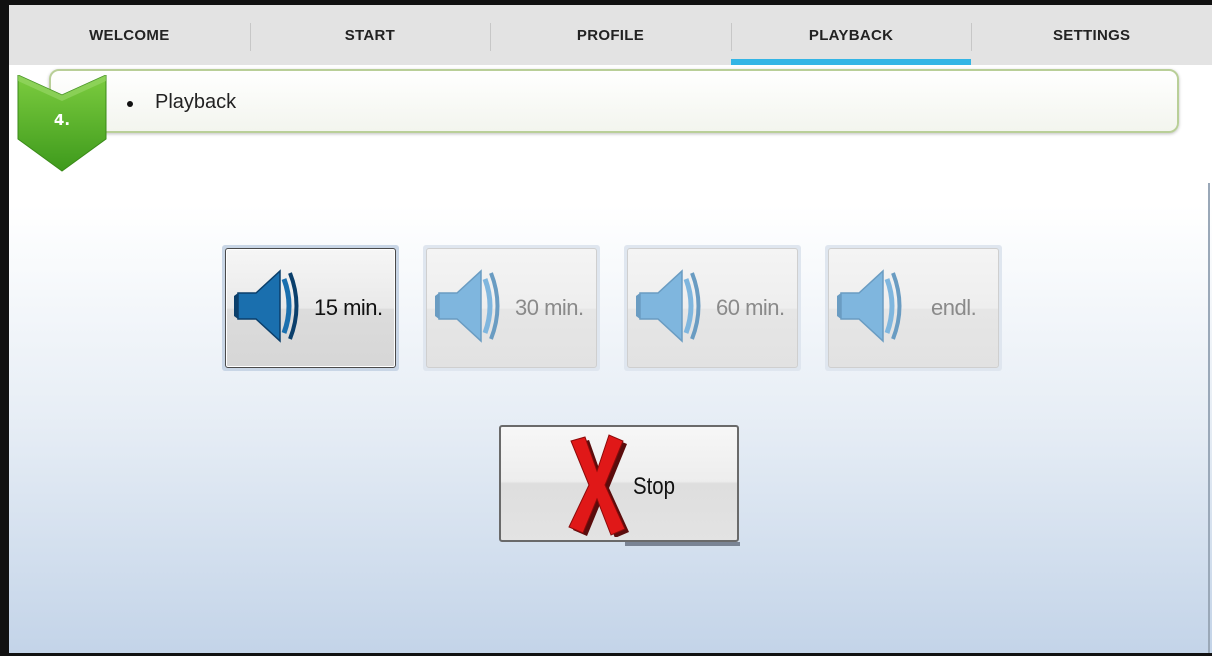 This screenshot has width=1212, height=656. I want to click on red-x-icon, so click(598, 485).